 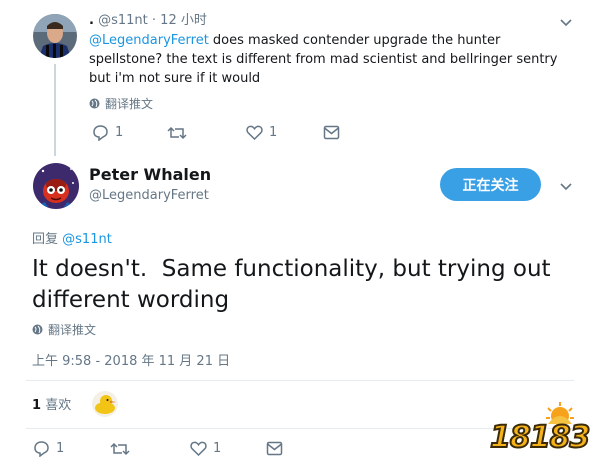 I want to click on author-handle: @LegendaryFerret, so click(x=149, y=195).